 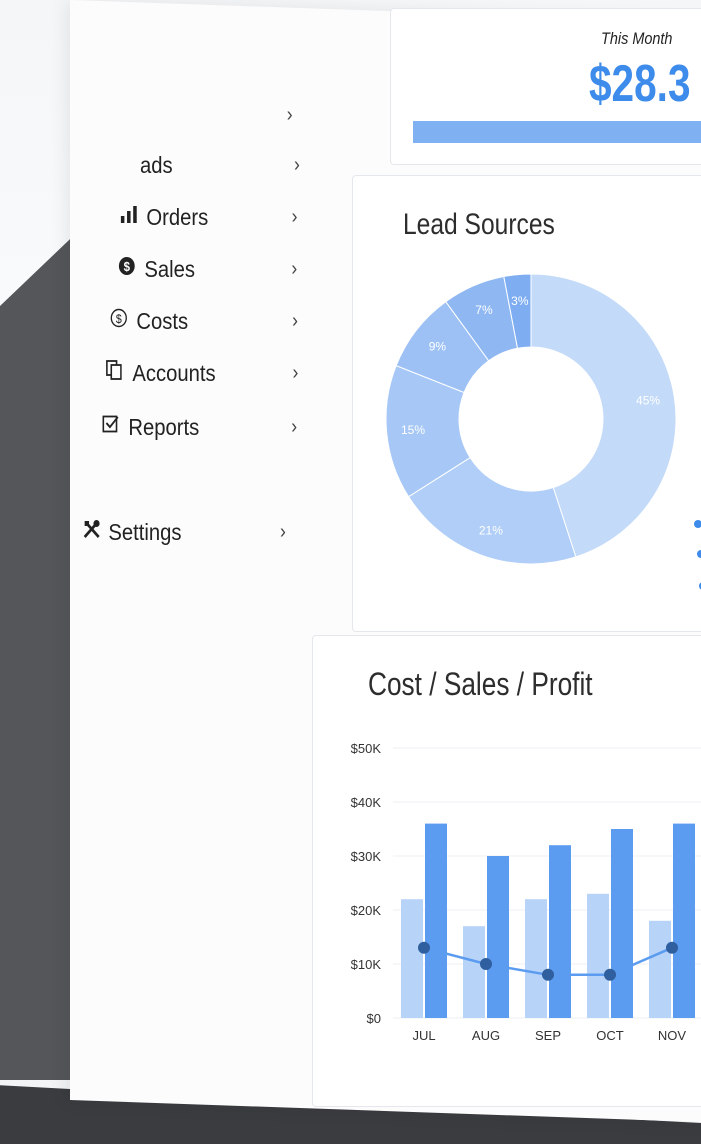 What do you see at coordinates (526, 892) in the screenshot?
I see `cost-sales-profit-chart: $0 $10K $20K $30K $40K $50K JUL AUG SEP OCT NOV` at bounding box center [526, 892].